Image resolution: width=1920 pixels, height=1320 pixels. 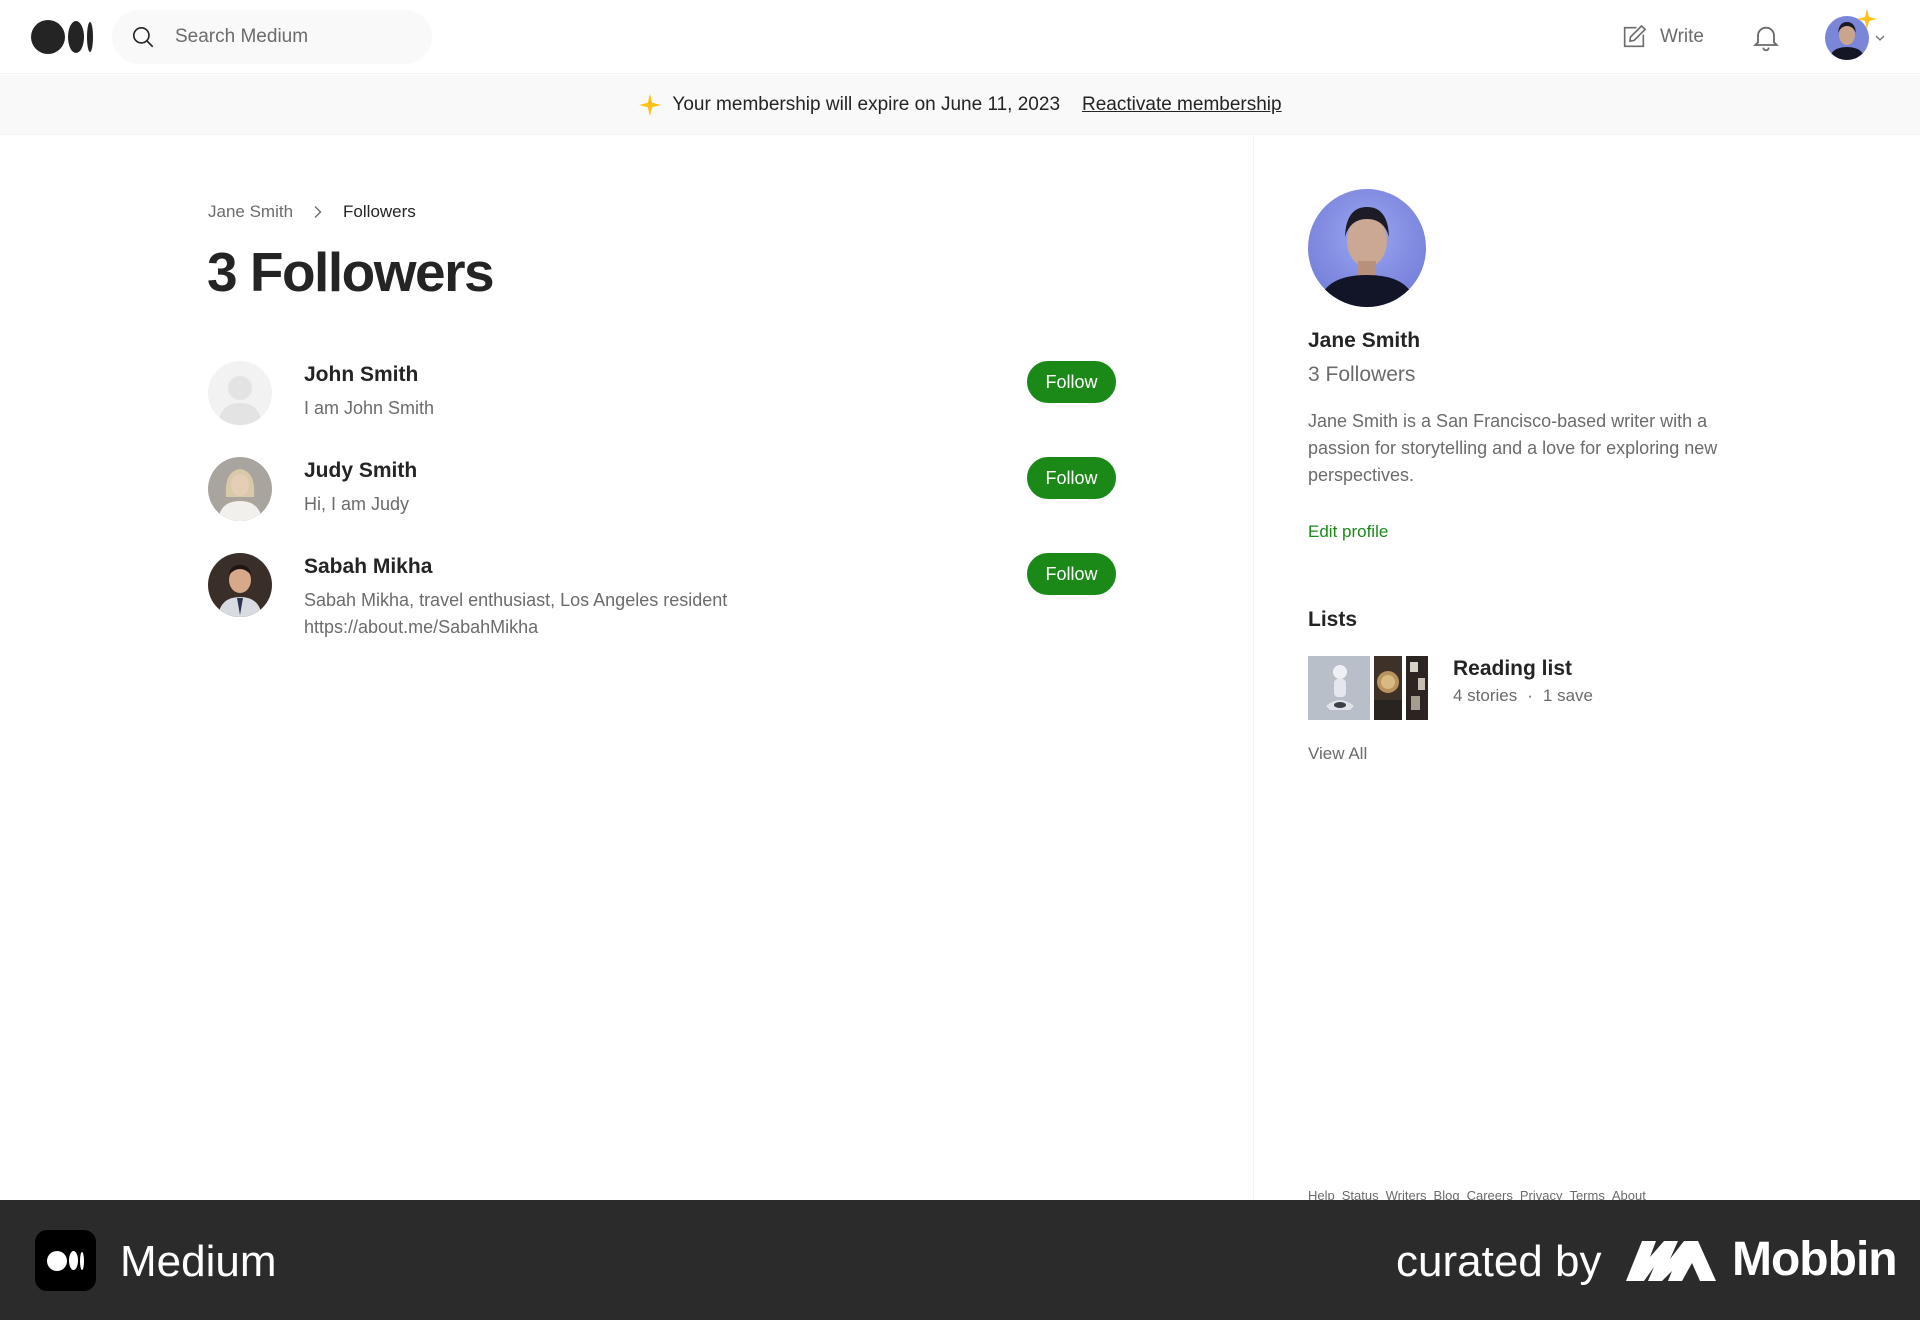 What do you see at coordinates (198, 1261) in the screenshot?
I see `app-name: Medium` at bounding box center [198, 1261].